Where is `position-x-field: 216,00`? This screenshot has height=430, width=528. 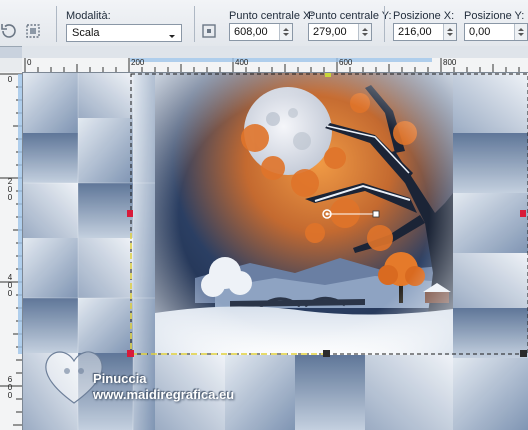
position-x-field: 216,00 is located at coordinates (425, 32).